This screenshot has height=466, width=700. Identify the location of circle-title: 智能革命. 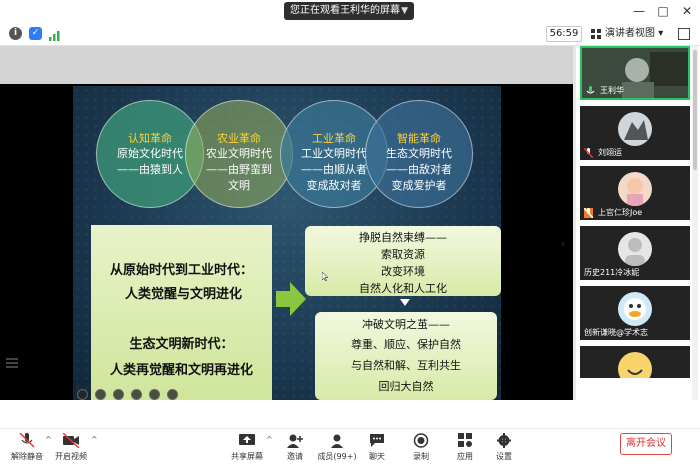
(419, 138).